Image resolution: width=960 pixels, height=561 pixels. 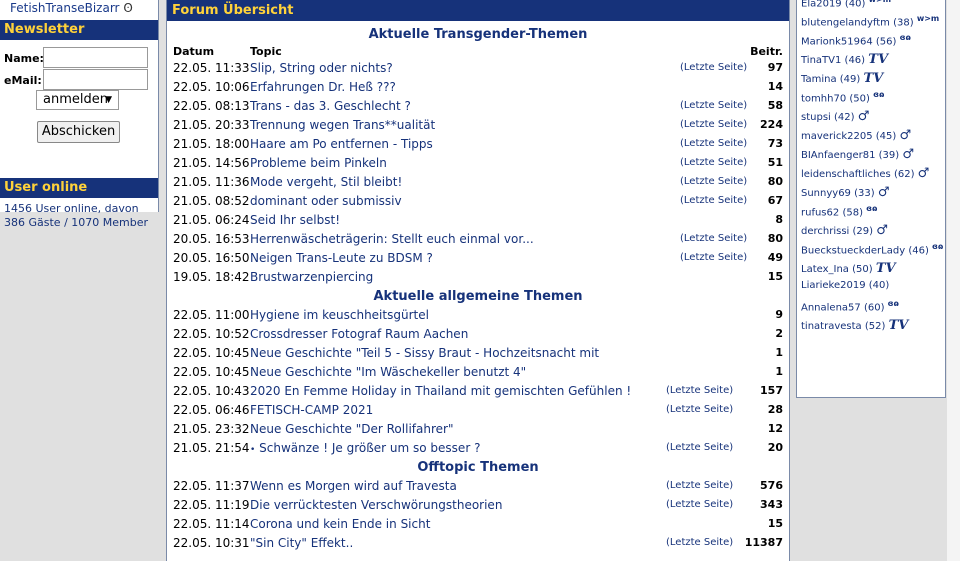 I want to click on topic-link: Trans - das 3. Geschlecht ?, so click(x=330, y=106).